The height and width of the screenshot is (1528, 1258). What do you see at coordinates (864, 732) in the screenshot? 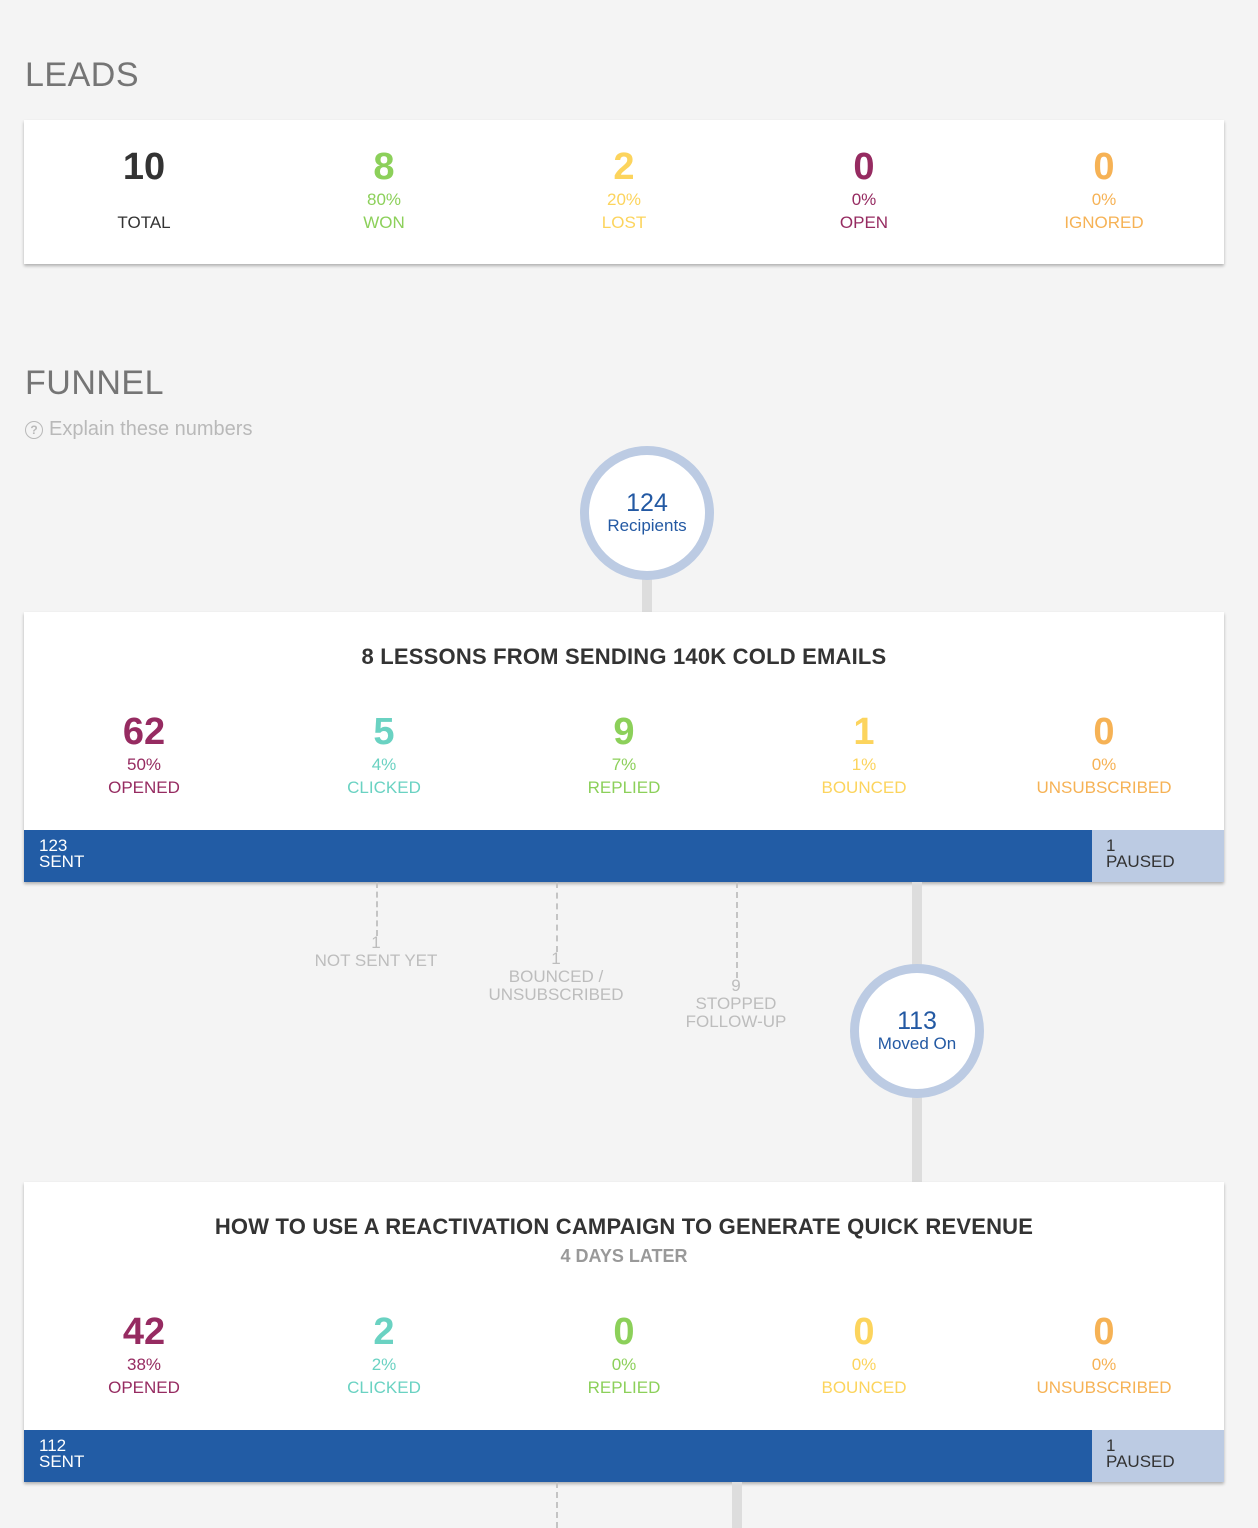
I see `stat-value: 1` at bounding box center [864, 732].